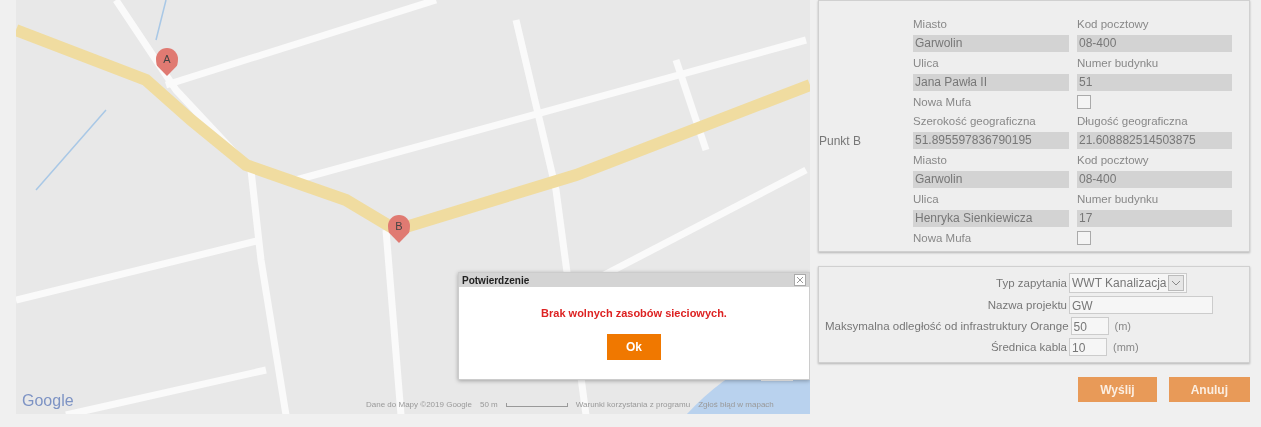 This screenshot has width=1261, height=427. Describe the element at coordinates (399, 229) in the screenshot. I see `map-pin: B` at that location.